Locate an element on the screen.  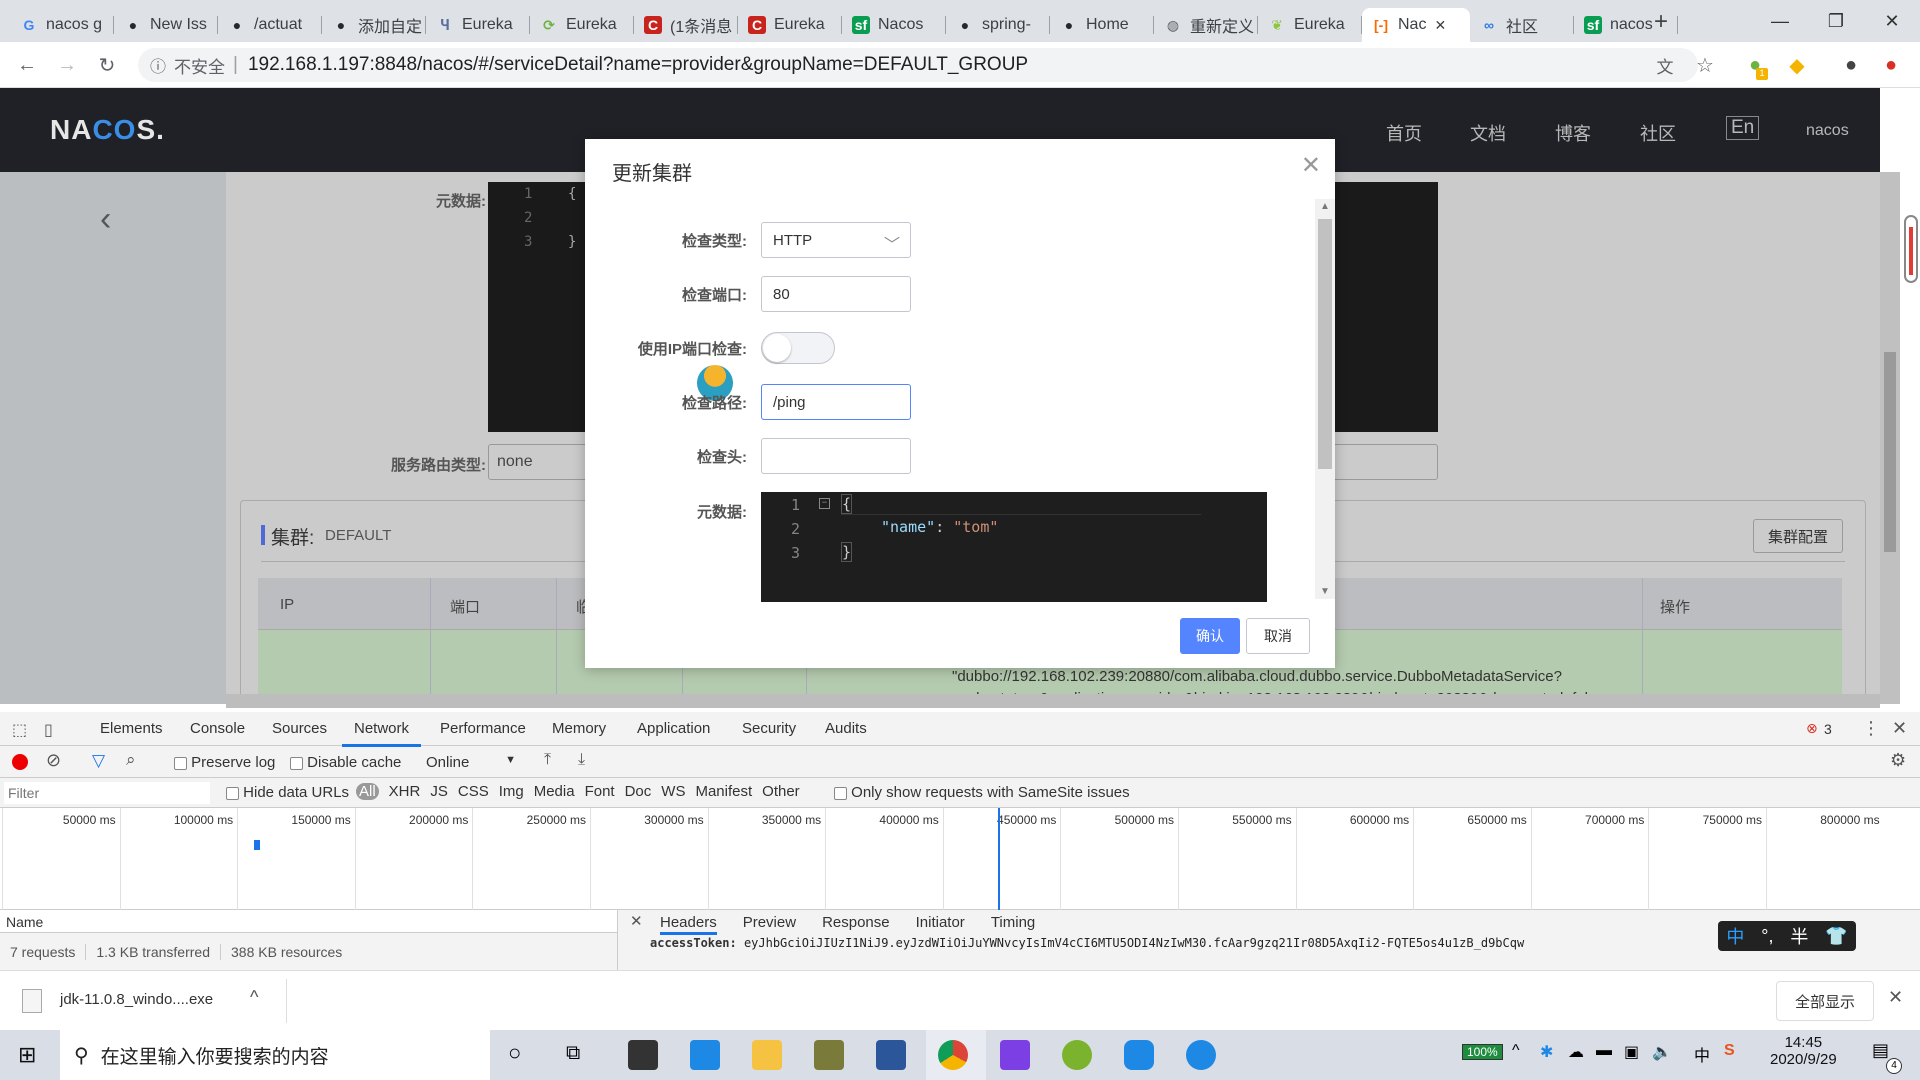
scroll-down-icon: ▼ is located at coordinates (1325, 591).